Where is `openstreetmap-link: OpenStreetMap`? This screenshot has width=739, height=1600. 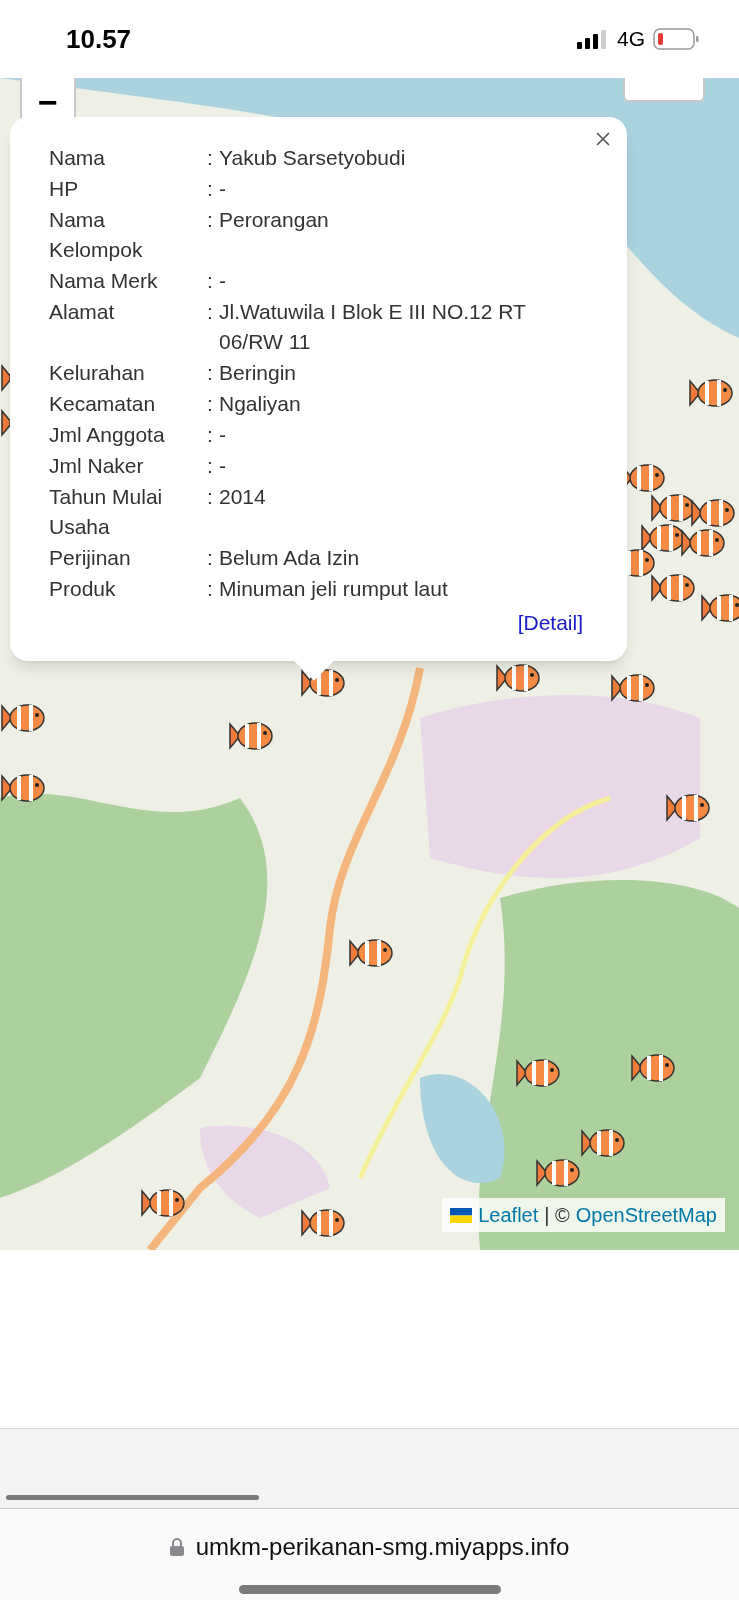
openstreetmap-link: OpenStreetMap is located at coordinates (646, 1215).